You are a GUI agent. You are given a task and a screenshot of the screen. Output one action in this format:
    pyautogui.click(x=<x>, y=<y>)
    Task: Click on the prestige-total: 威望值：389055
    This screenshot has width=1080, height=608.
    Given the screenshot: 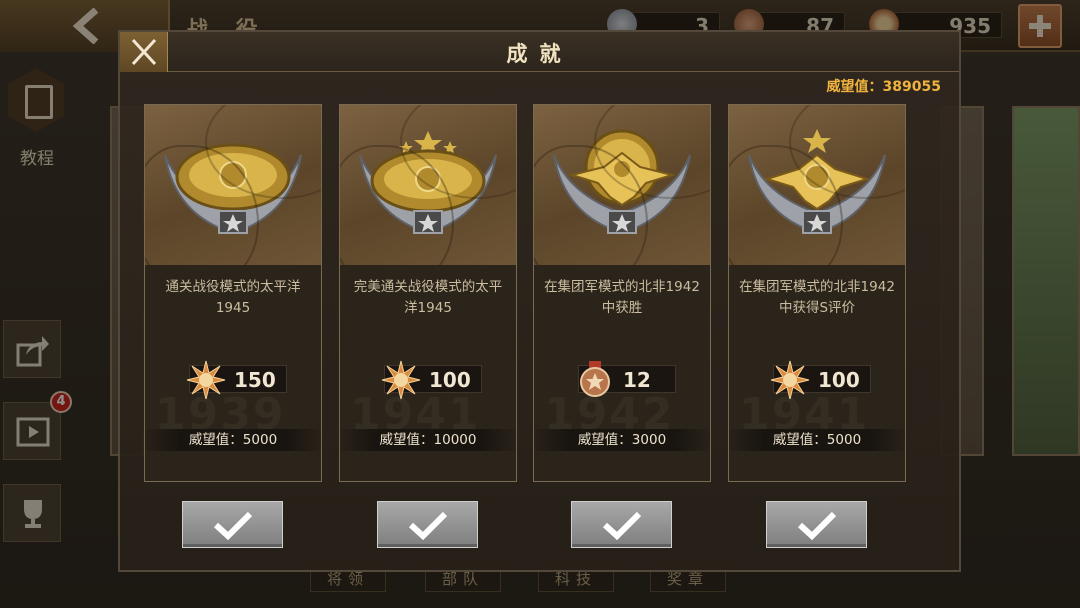 What is the action you would take?
    pyautogui.click(x=883, y=87)
    